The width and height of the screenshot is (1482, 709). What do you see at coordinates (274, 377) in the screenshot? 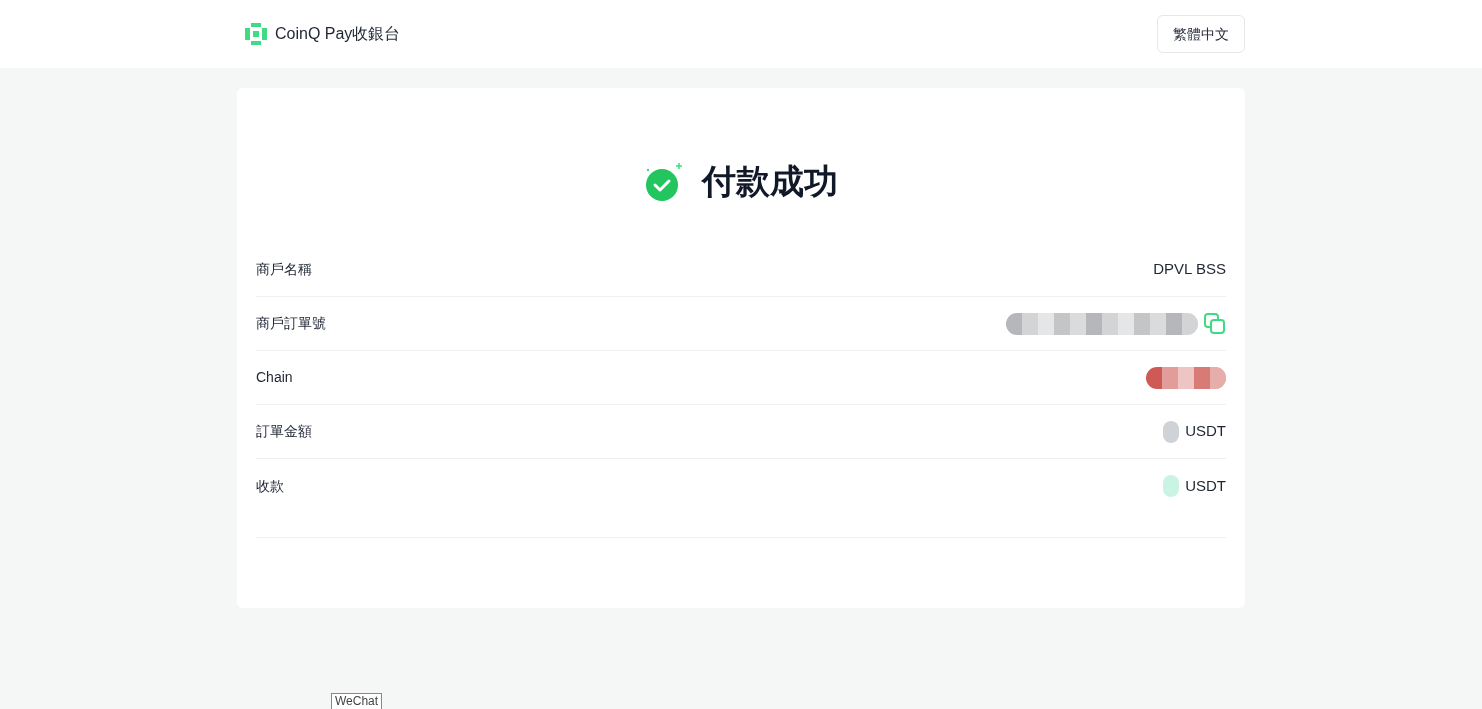
I see `field-label: Chain` at bounding box center [274, 377].